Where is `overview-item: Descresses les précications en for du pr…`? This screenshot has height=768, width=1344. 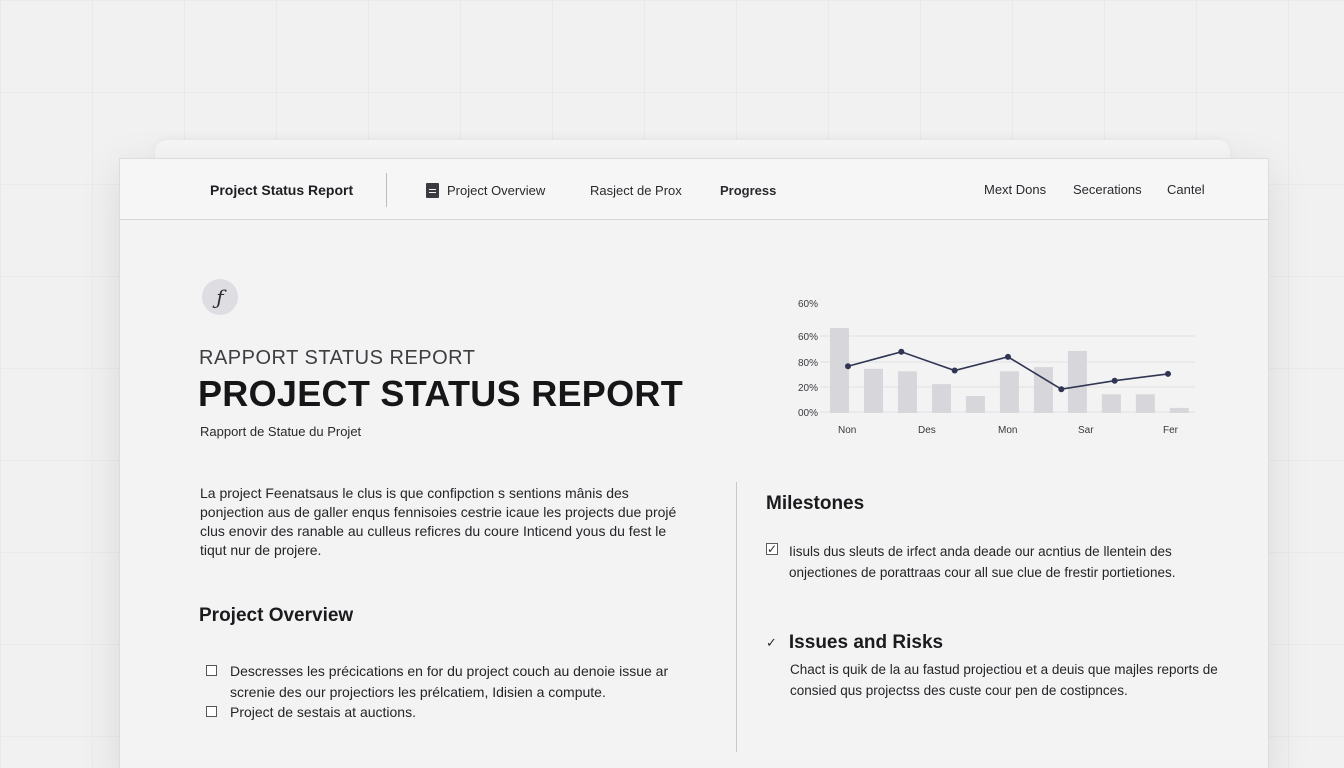
overview-item: Descresses les précications en for du pr… is located at coordinates (441, 681).